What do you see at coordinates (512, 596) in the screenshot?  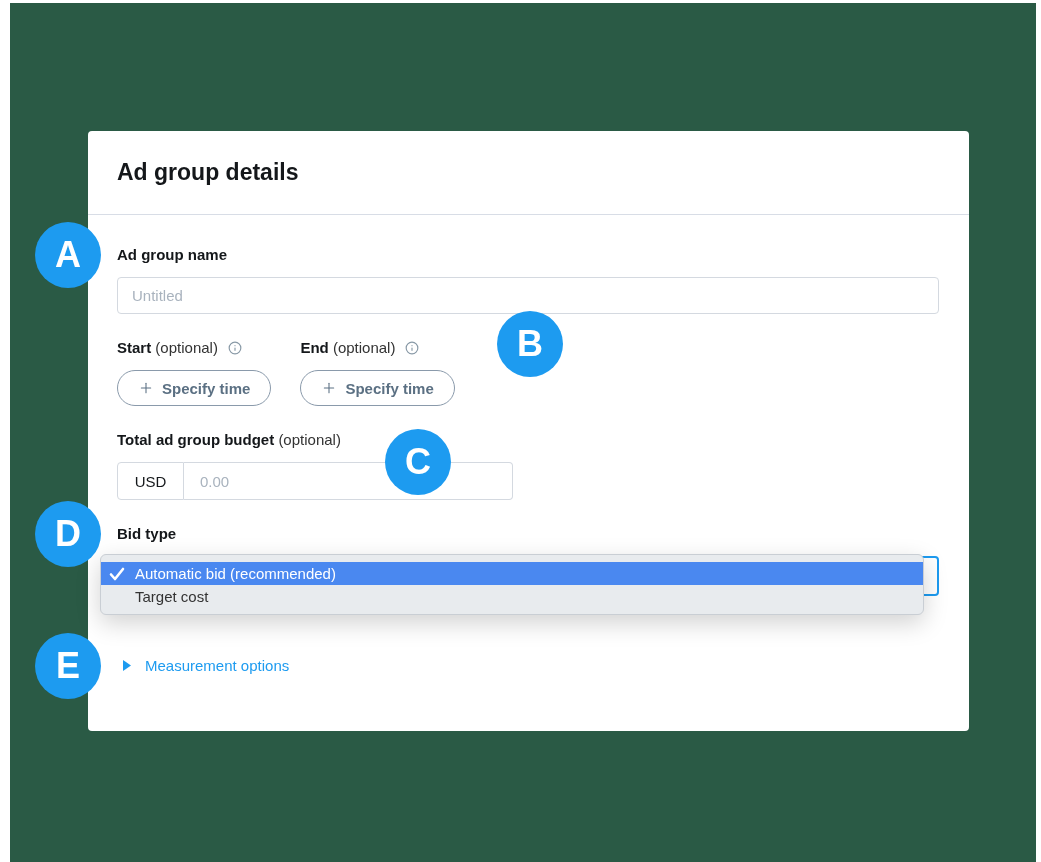 I see `dropdown-option: Target cost` at bounding box center [512, 596].